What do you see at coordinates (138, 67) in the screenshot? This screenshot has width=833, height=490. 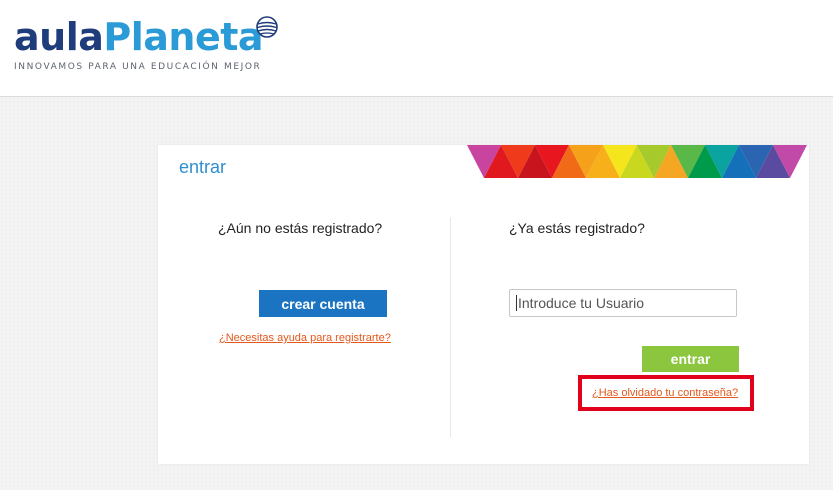 I see `logo-tagline: INNOVAMOS PARA UNA EDUCACIÓN MEJOR` at bounding box center [138, 67].